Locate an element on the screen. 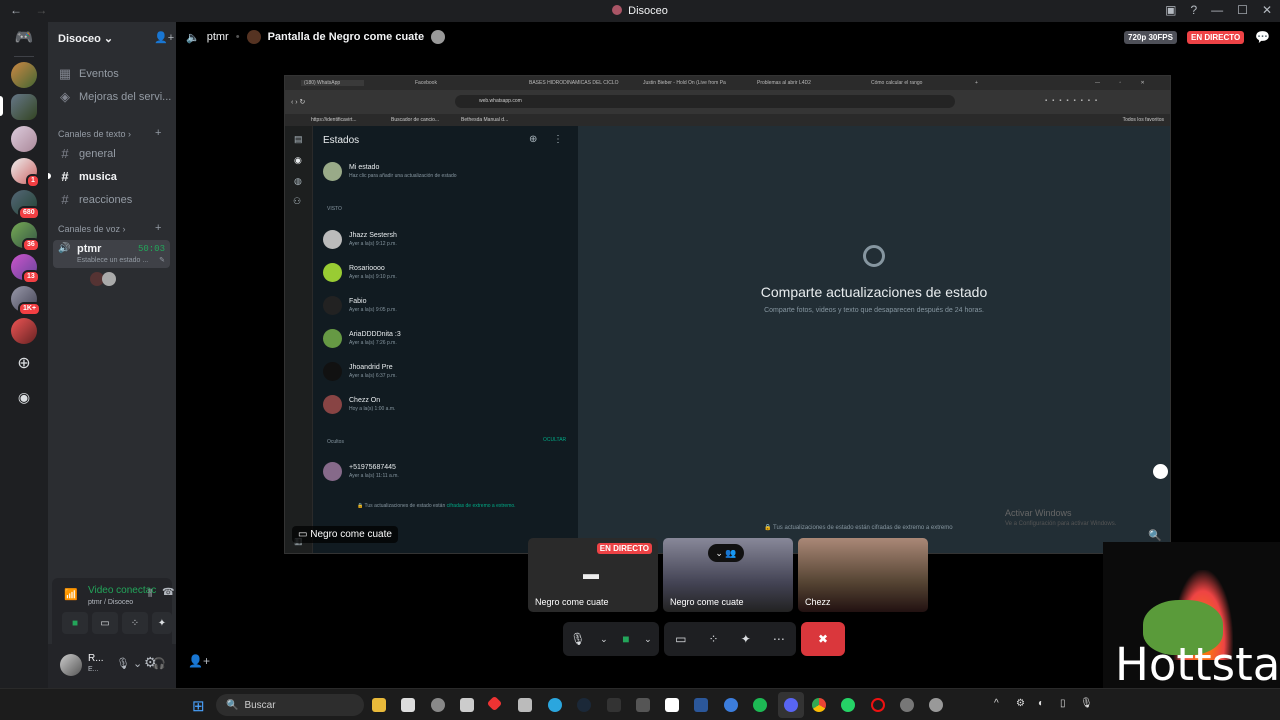 This screenshot has height=720, width=1280. screen-share-button: ▭ is located at coordinates (105, 623).